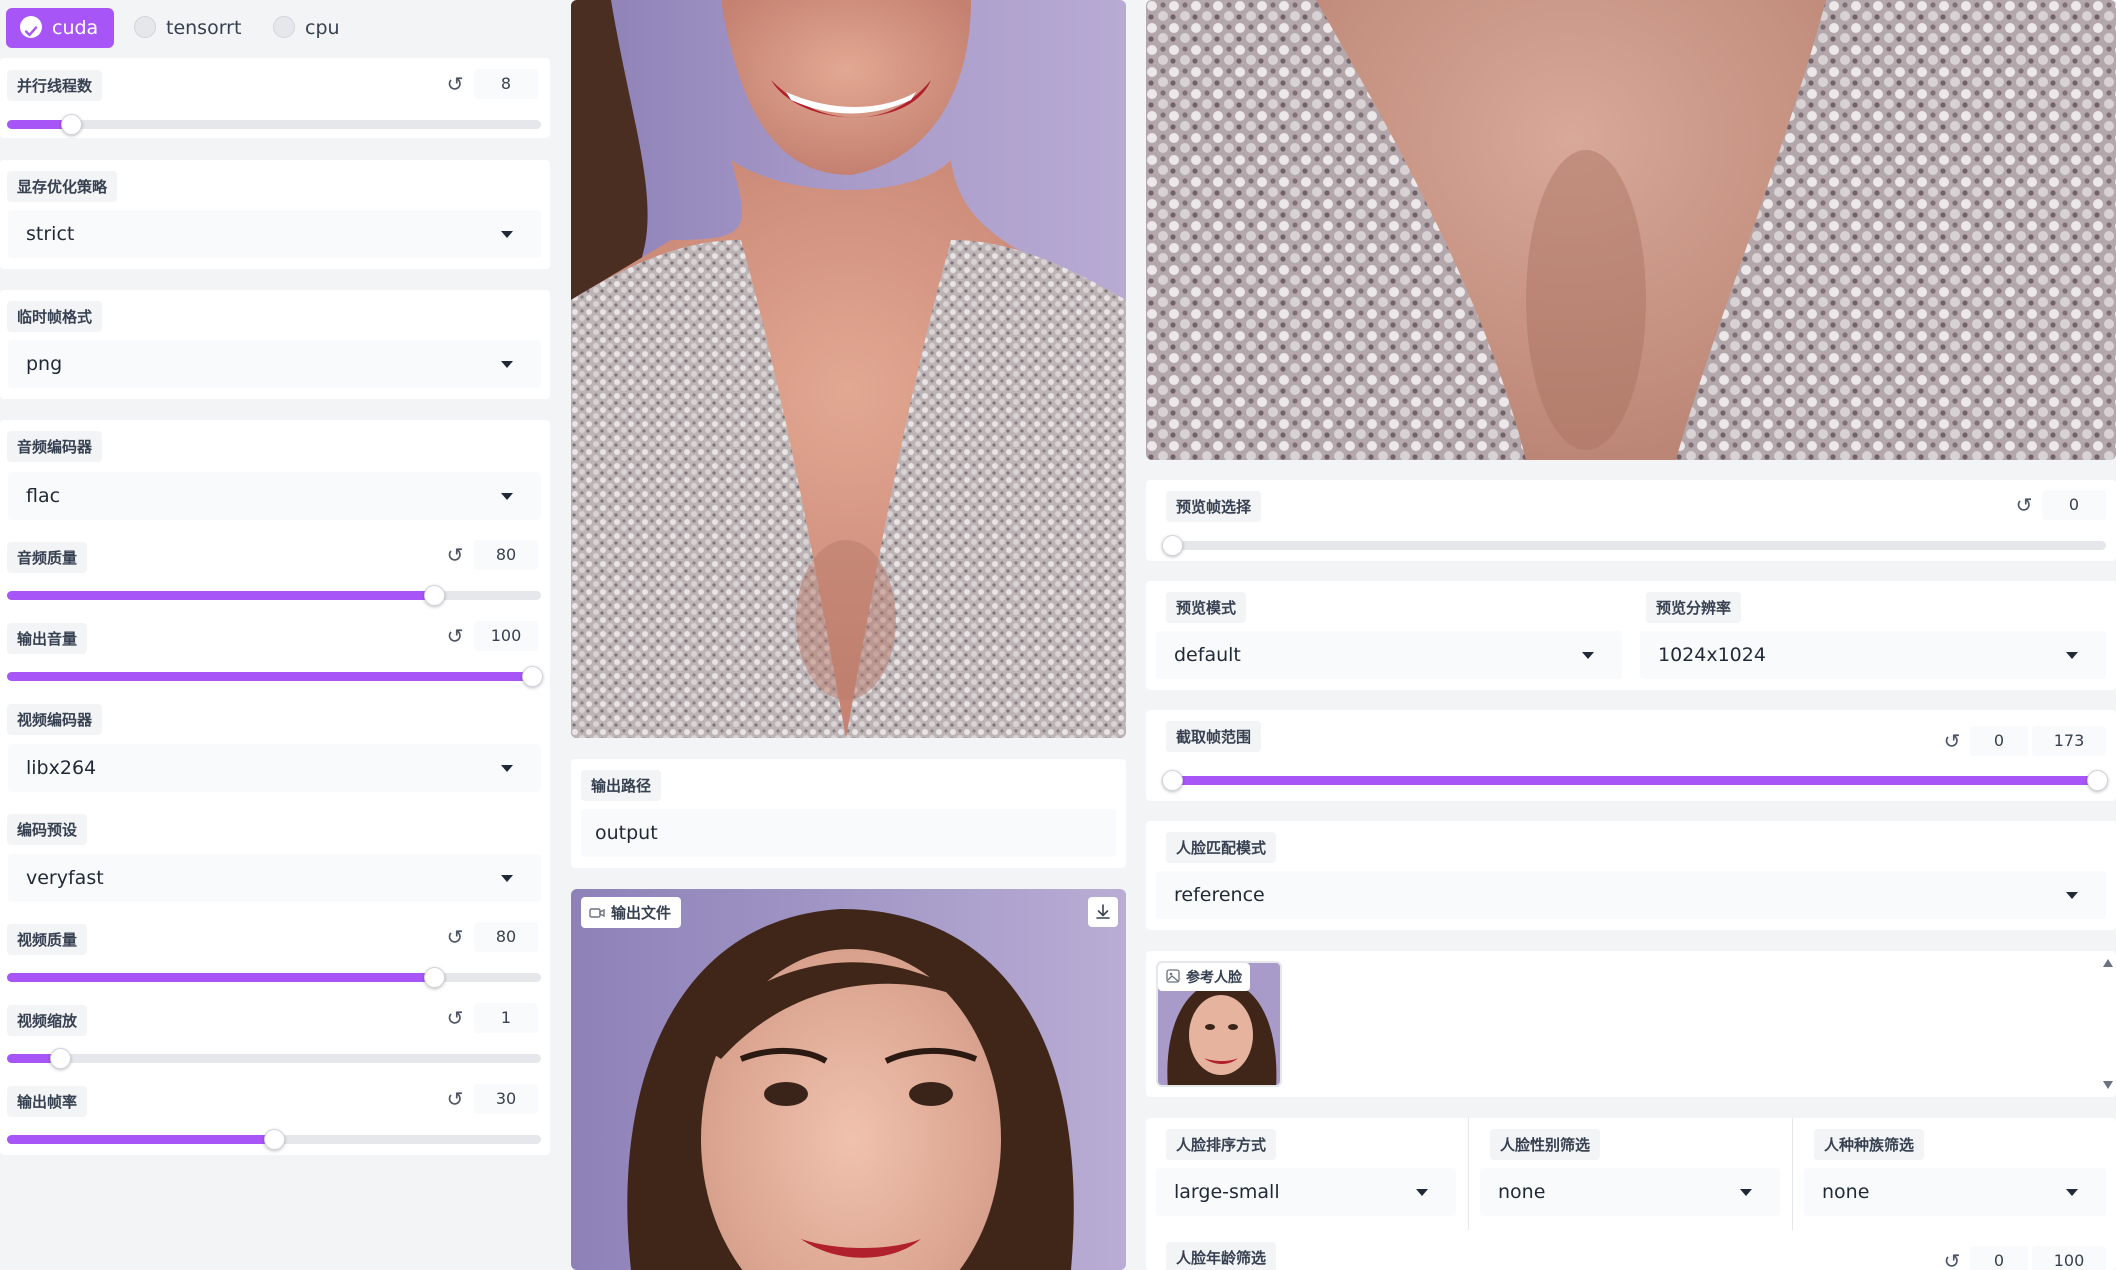 The image size is (2116, 1270). What do you see at coordinates (506, 555) in the screenshot?
I see `audio-quality-value: 80` at bounding box center [506, 555].